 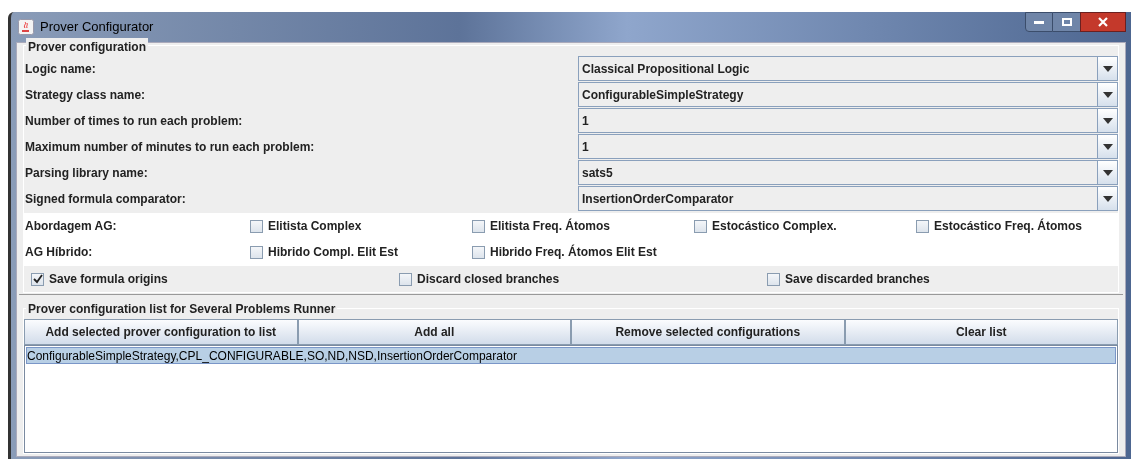 What do you see at coordinates (576, 279) in the screenshot?
I see `checkbox: Discard closed branches` at bounding box center [576, 279].